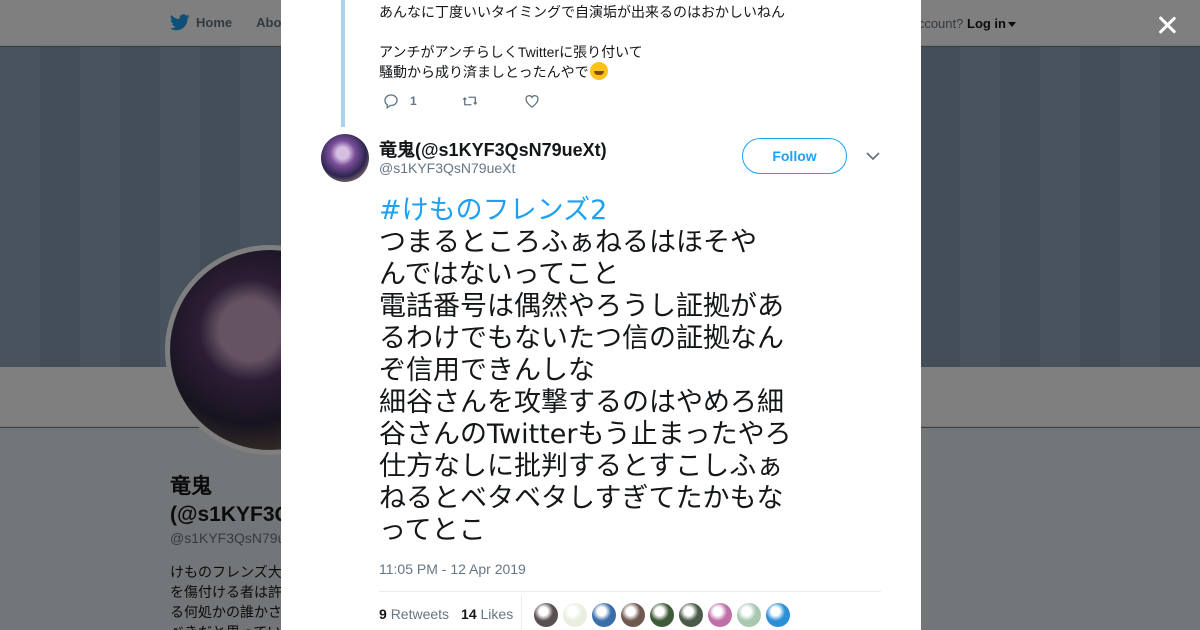 Image resolution: width=1200 pixels, height=630 pixels. What do you see at coordinates (794, 156) in the screenshot?
I see `follow-button: Follow` at bounding box center [794, 156].